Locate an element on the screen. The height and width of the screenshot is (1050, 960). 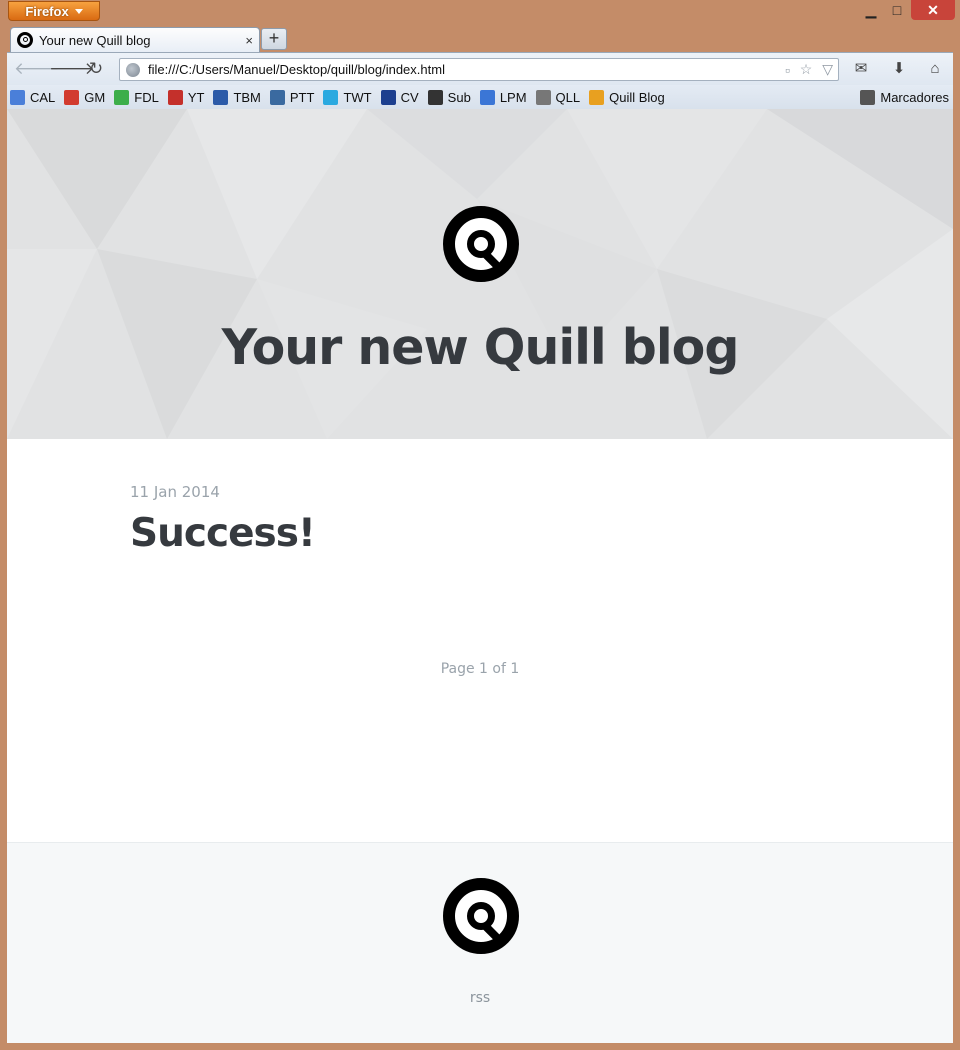
blog-title: Your new Quill blog is located at coordinates (480, 347).